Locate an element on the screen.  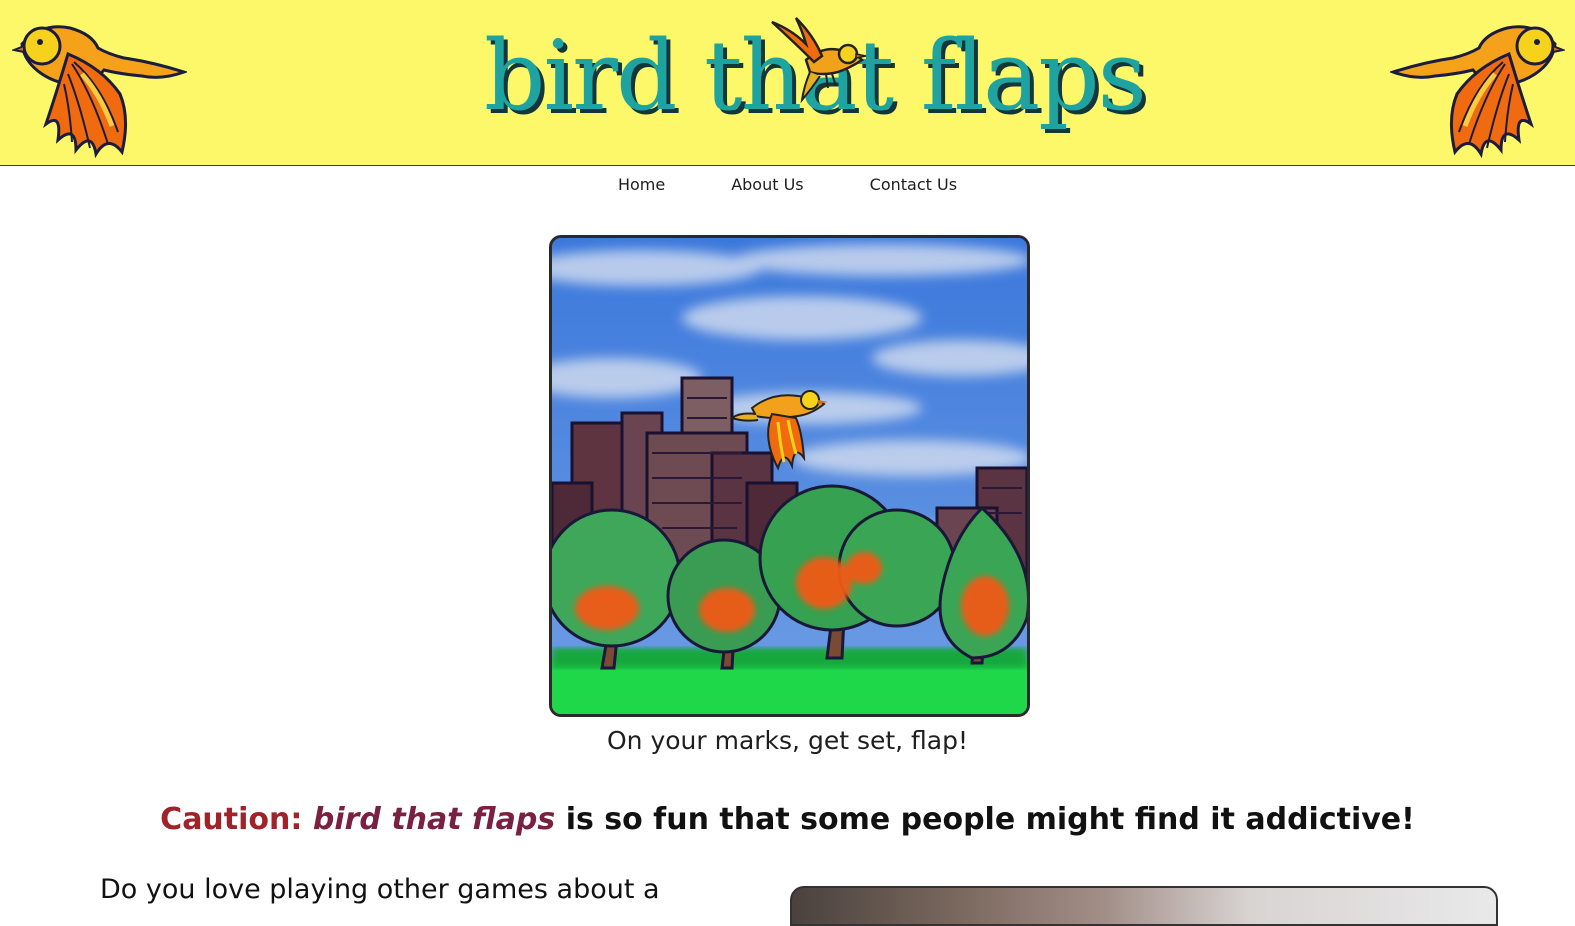
main-nav: Home About Us Contact Us is located at coordinates (787, 186).